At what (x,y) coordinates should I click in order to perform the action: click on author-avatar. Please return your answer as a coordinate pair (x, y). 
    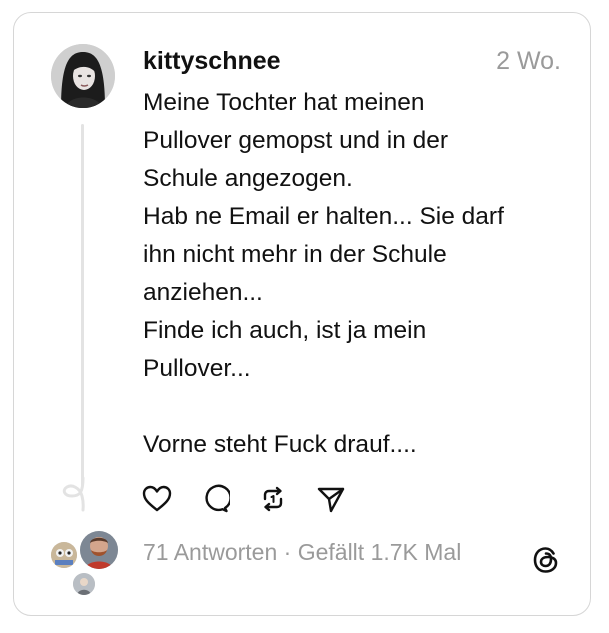
    Looking at the image, I should click on (83, 76).